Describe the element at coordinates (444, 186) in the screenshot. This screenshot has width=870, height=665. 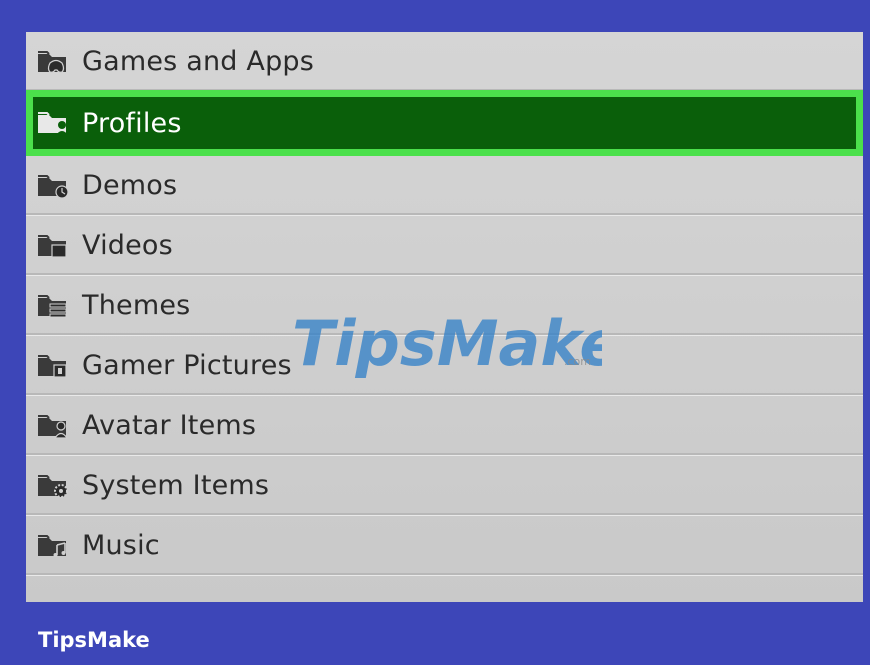
I see `menu-item-demos: Demos` at that location.